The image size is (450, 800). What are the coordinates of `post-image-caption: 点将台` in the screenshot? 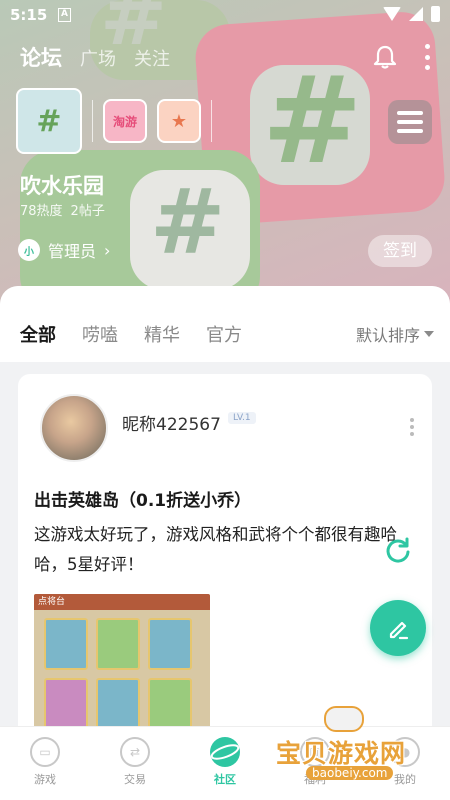 It's located at (122, 602).